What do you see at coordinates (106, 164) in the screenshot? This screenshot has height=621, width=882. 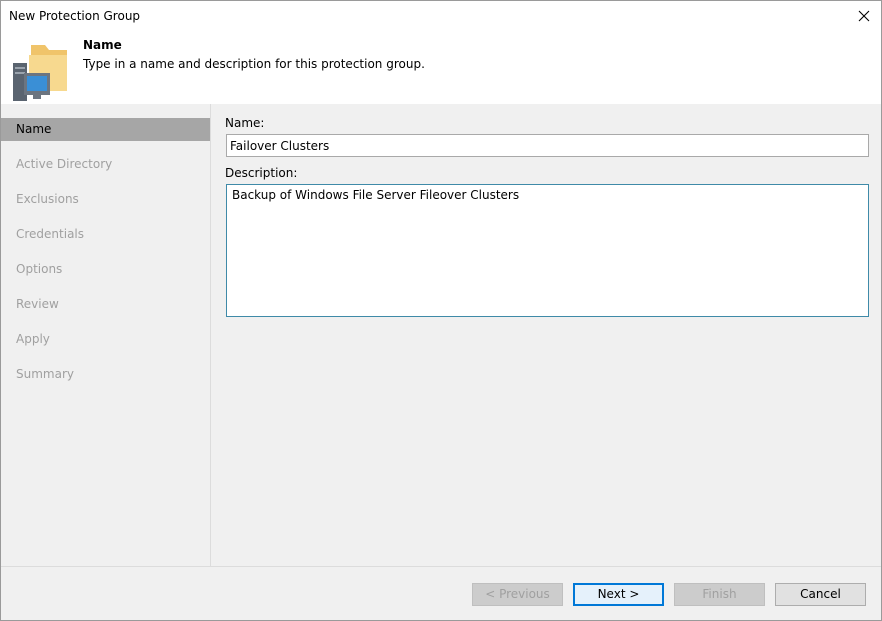 I see `step-active-directory: Active Directory` at bounding box center [106, 164].